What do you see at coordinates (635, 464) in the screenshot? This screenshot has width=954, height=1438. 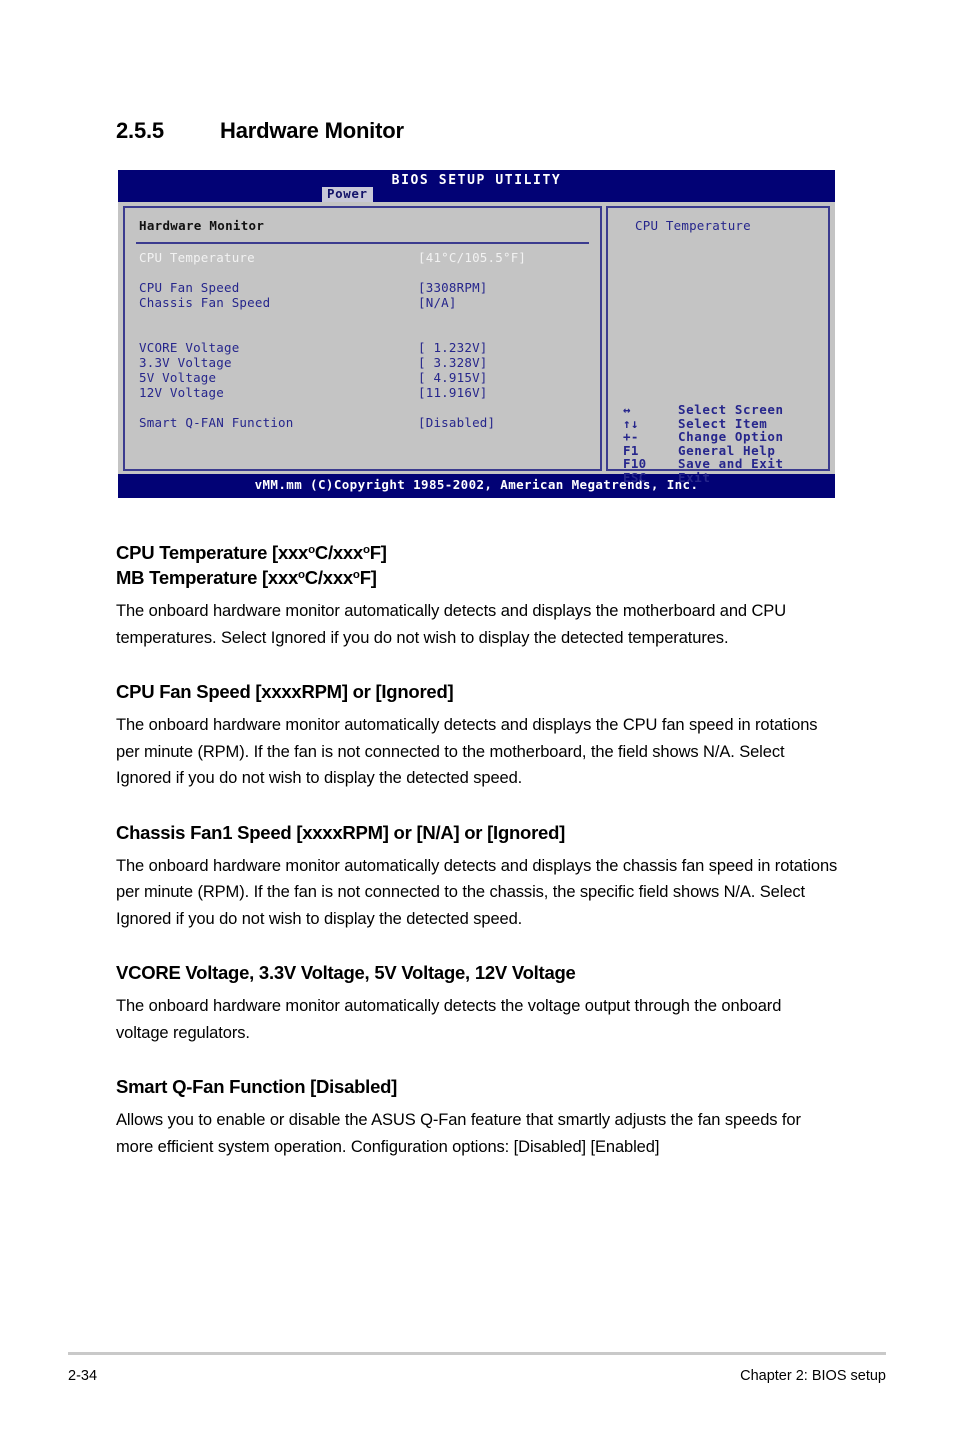 I see `f10-key-icon: F10` at bounding box center [635, 464].